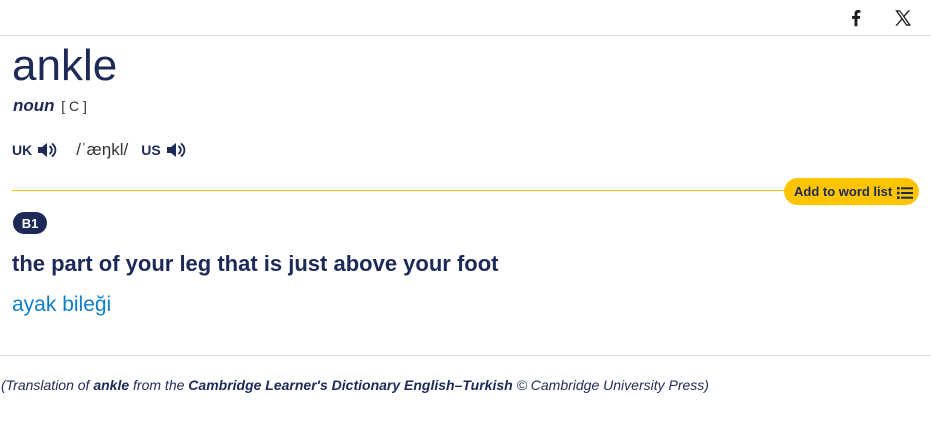  I want to click on add-to-word-list-button: Add to word list, so click(851, 191).